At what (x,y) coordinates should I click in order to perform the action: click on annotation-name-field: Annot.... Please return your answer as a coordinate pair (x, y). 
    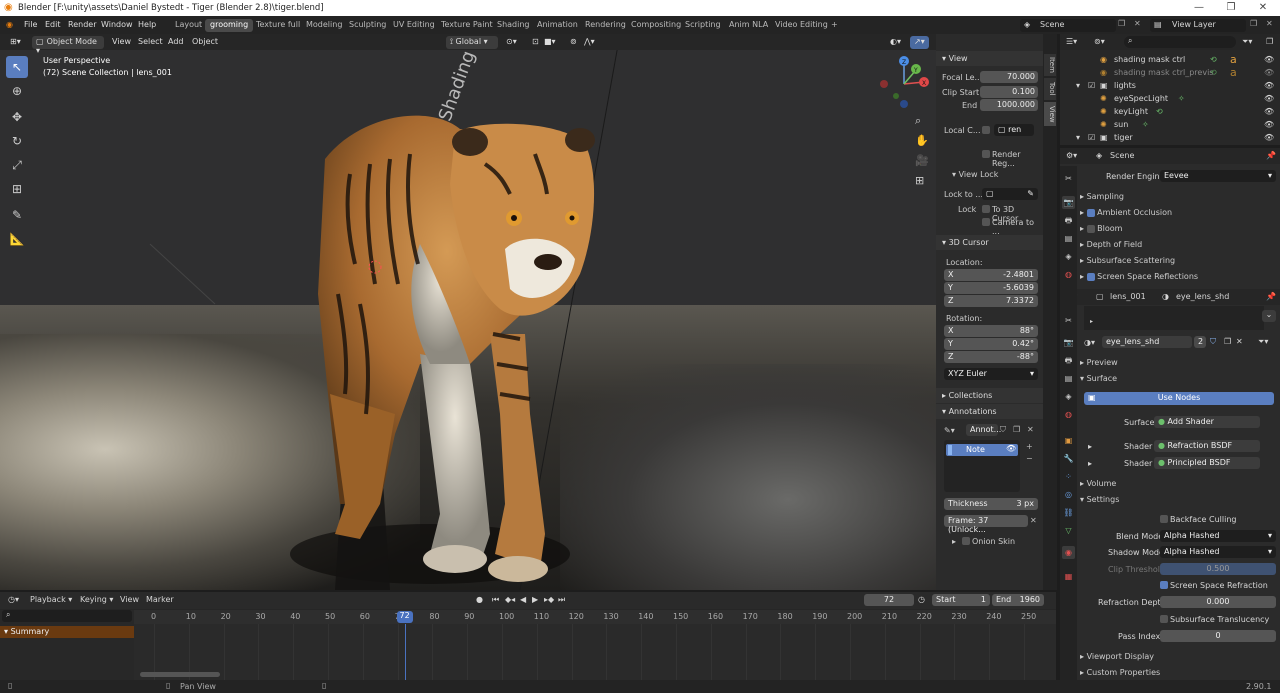
    Looking at the image, I should click on (983, 430).